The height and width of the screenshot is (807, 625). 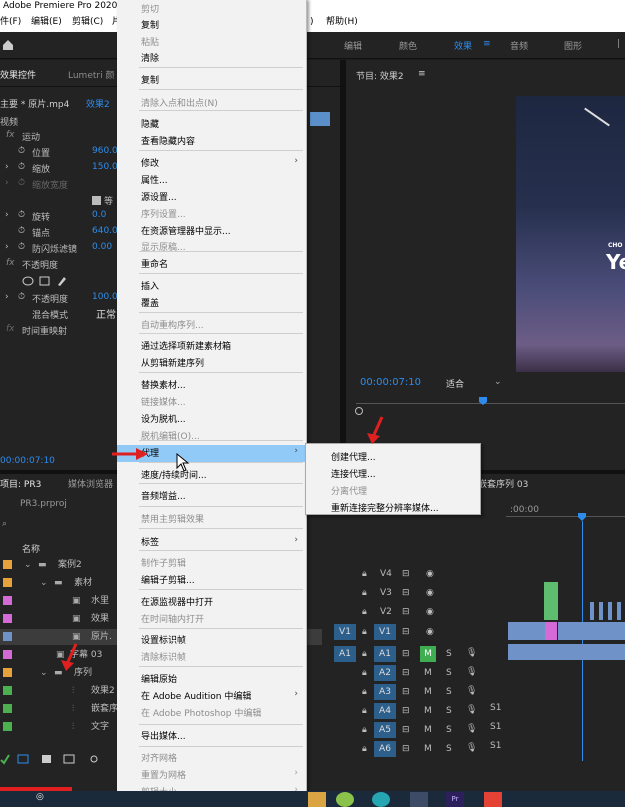 What do you see at coordinates (487, 44) in the screenshot?
I see `workspace-menu-icon: ≡` at bounding box center [487, 44].